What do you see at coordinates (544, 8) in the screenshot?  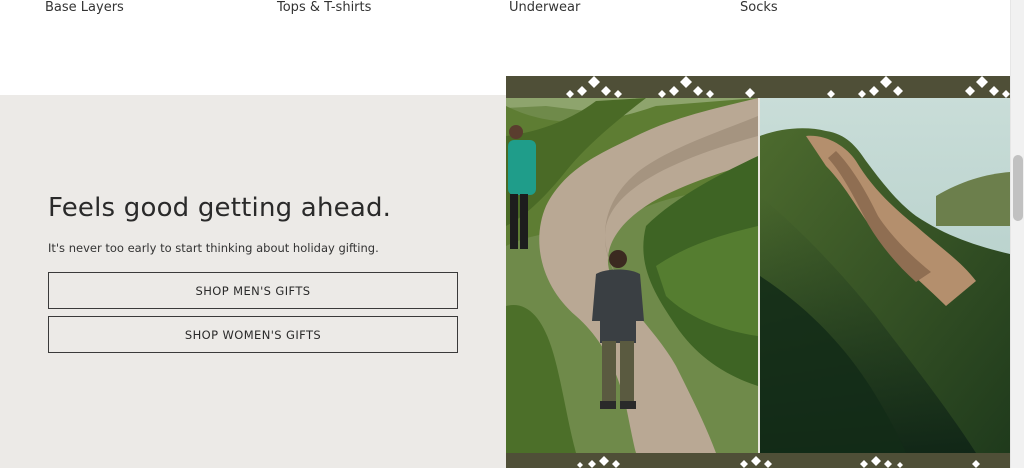 I see `category-link-underwear: Underwear` at bounding box center [544, 8].